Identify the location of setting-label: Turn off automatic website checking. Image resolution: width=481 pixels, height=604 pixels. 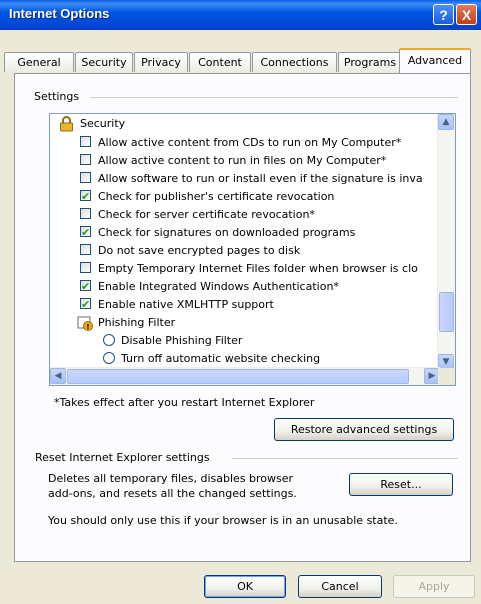
(221, 358).